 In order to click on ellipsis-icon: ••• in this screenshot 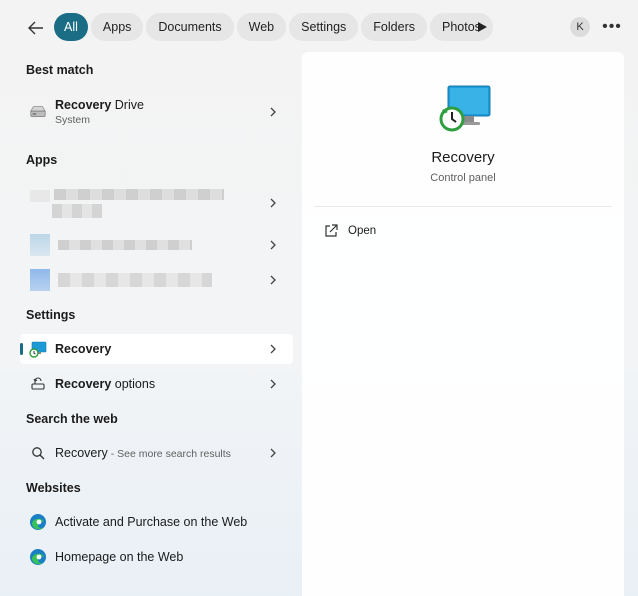, I will do `click(612, 26)`.